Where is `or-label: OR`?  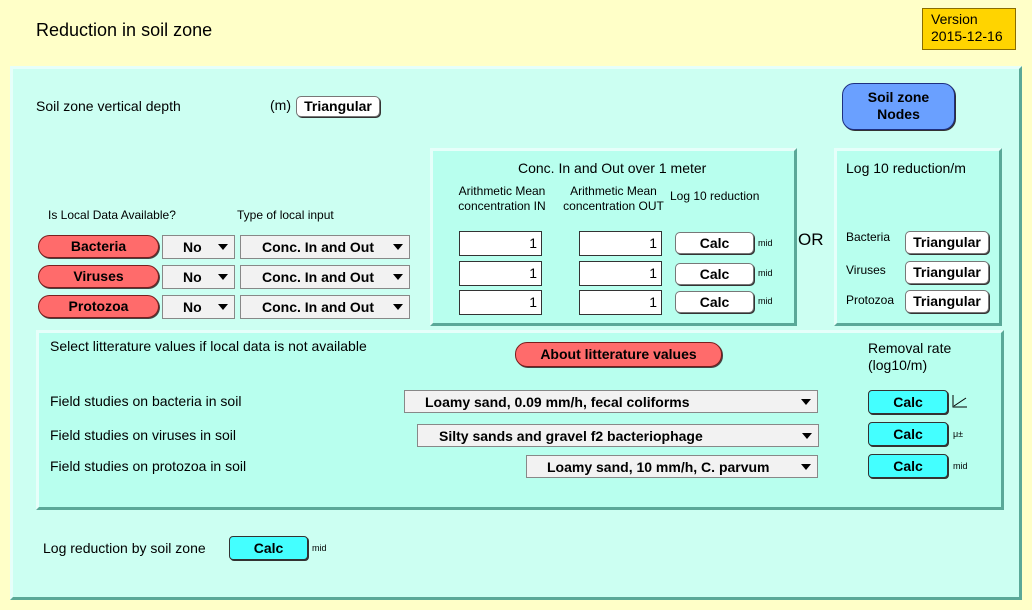 or-label: OR is located at coordinates (811, 239).